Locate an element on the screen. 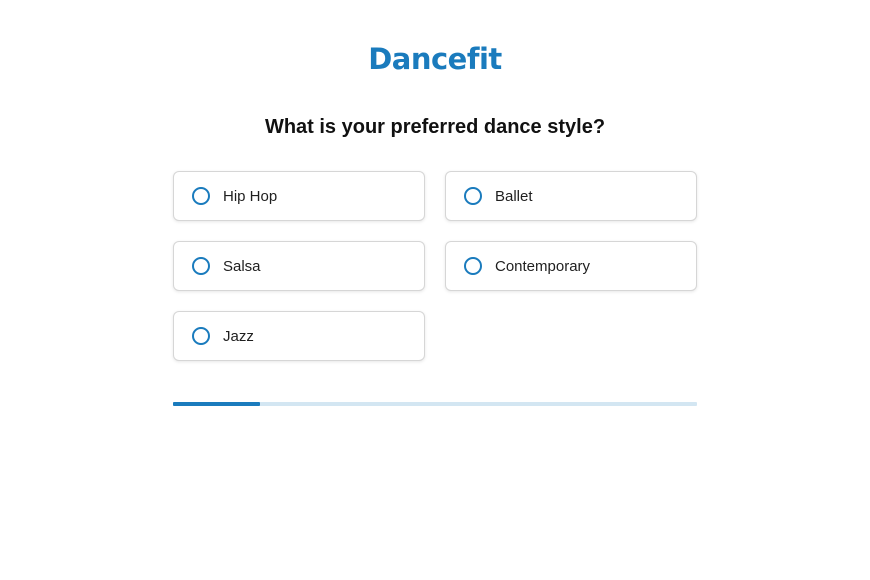  option-jazz: Jazz is located at coordinates (299, 336).